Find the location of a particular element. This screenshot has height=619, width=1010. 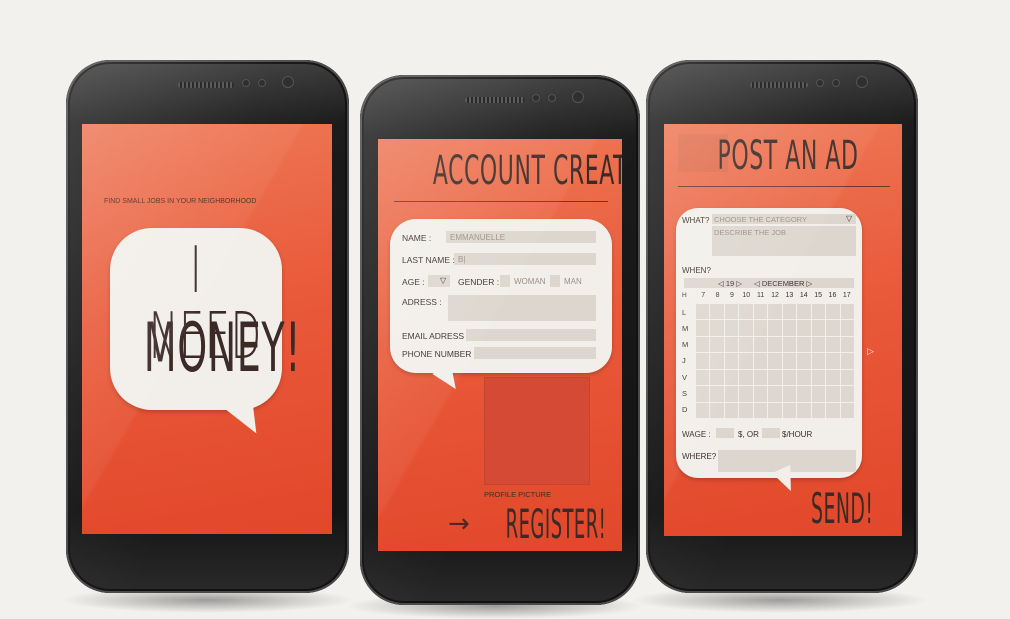

register-button: REGISTER! is located at coordinates (556, 525).